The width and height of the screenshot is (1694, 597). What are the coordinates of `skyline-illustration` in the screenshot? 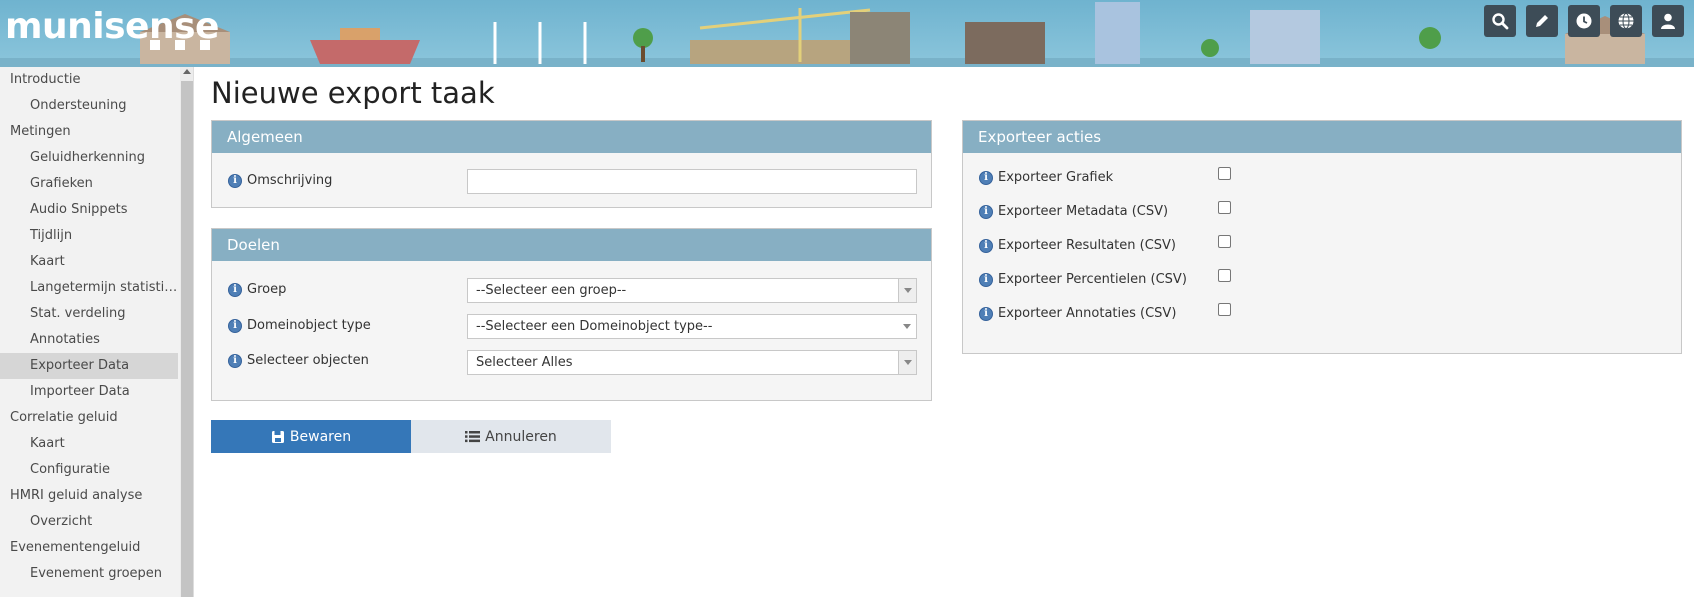 It's located at (847, 34).